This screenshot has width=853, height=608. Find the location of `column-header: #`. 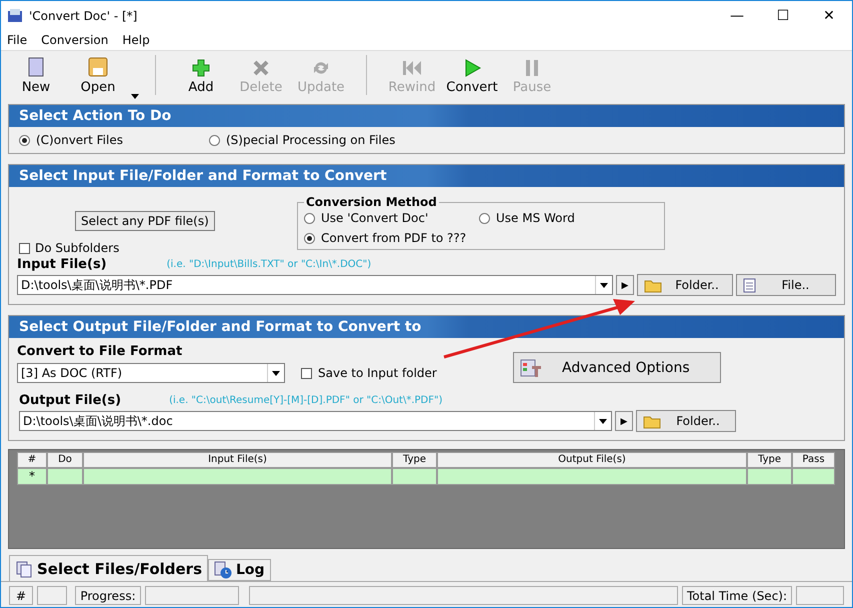

column-header: # is located at coordinates (32, 460).